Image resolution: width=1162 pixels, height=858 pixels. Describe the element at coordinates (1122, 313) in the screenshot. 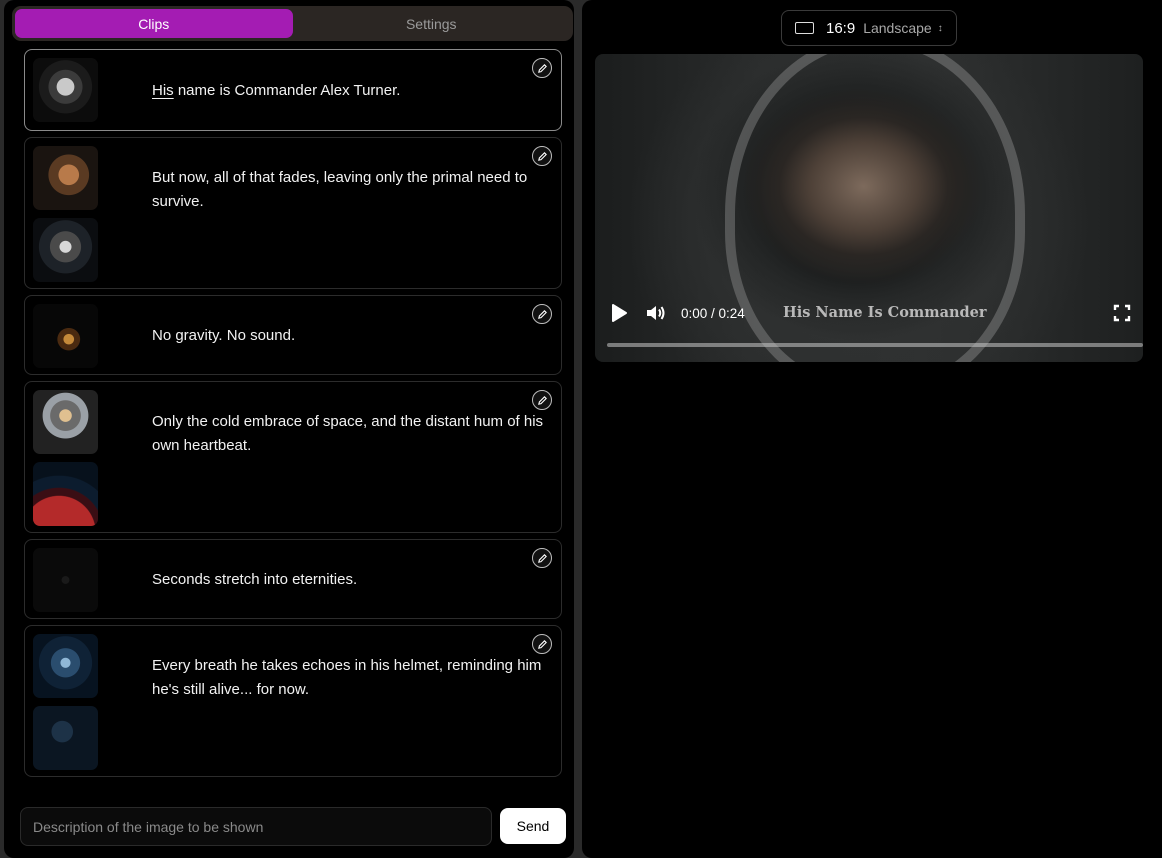

I see `fullscreen-icon` at that location.